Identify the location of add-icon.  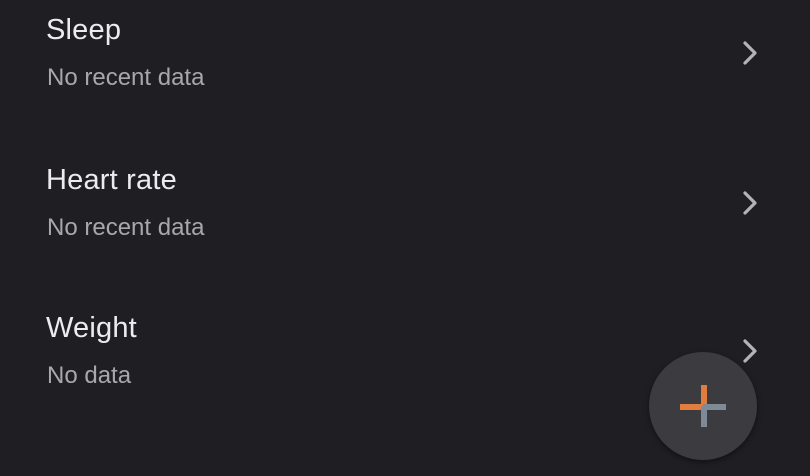
(703, 406).